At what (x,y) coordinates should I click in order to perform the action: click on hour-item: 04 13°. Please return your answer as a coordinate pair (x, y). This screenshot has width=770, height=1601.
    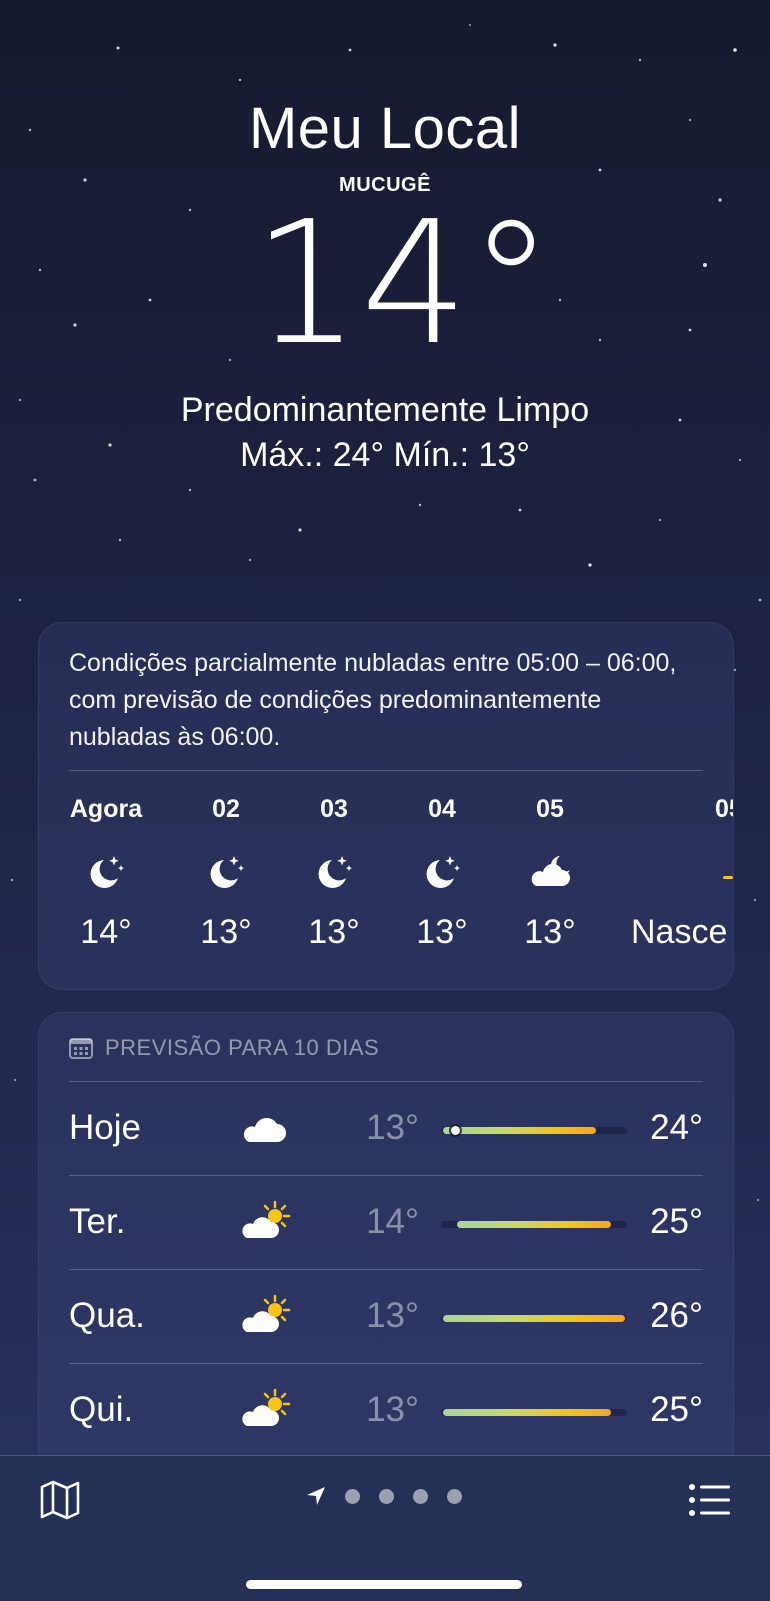
    Looking at the image, I should click on (442, 873).